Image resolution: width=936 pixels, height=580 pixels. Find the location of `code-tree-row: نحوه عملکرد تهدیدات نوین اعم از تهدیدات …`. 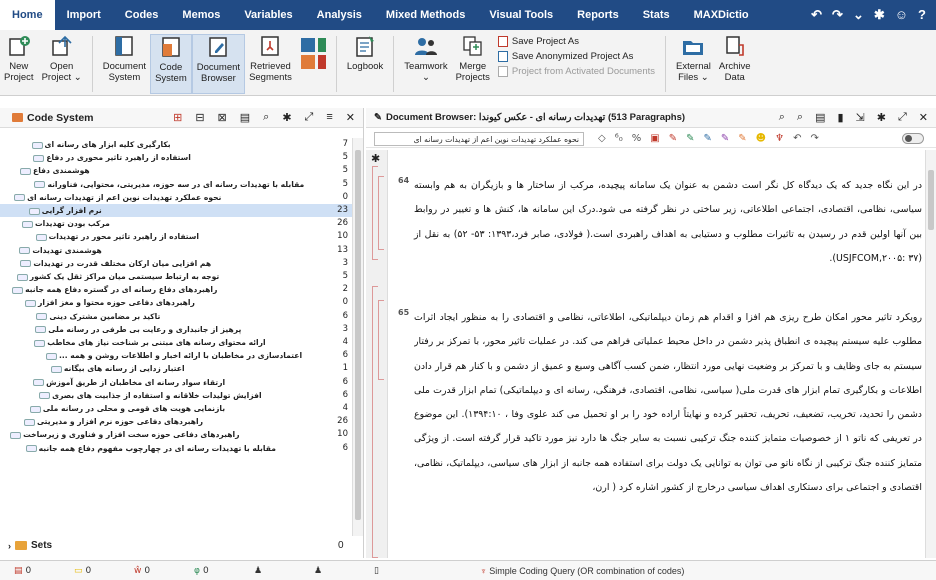

code-tree-row: نحوه عملکرد تهدیدات نوین اعم از تهدیدات … is located at coordinates (176, 197).